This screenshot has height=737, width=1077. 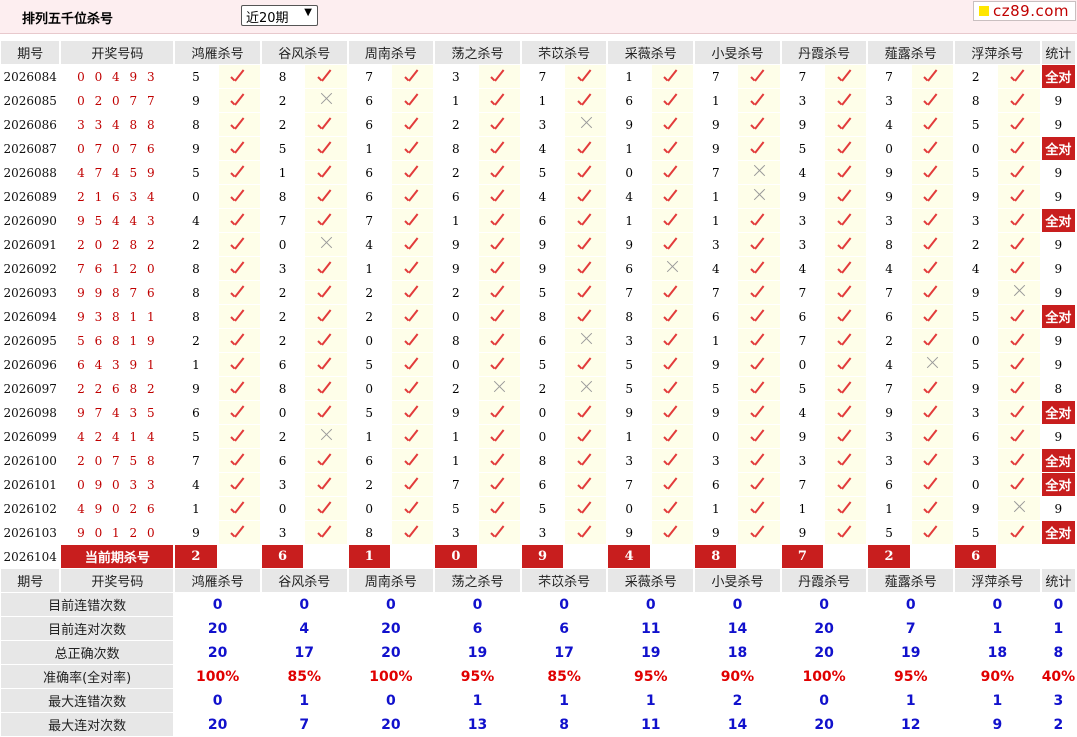 I want to click on current-kill-number: 0, so click(x=456, y=556).